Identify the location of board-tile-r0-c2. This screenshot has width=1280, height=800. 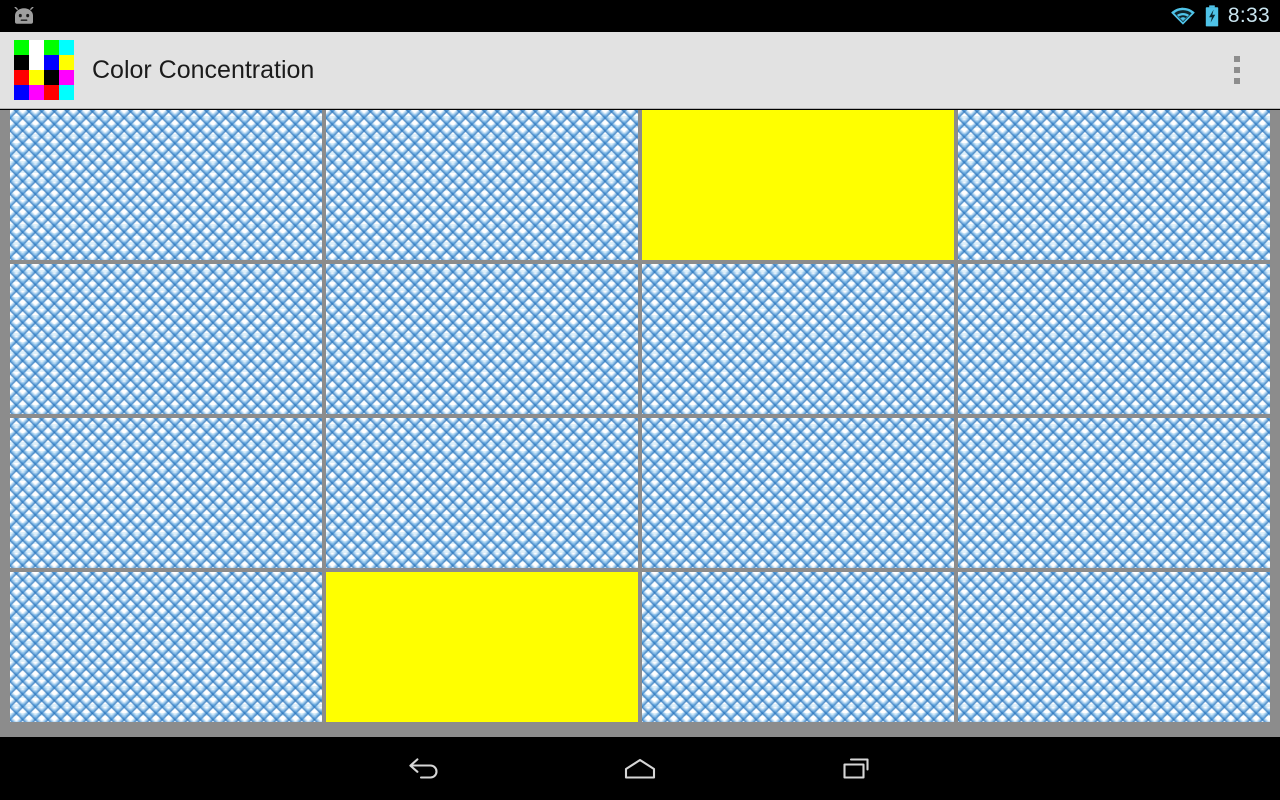
(798, 185).